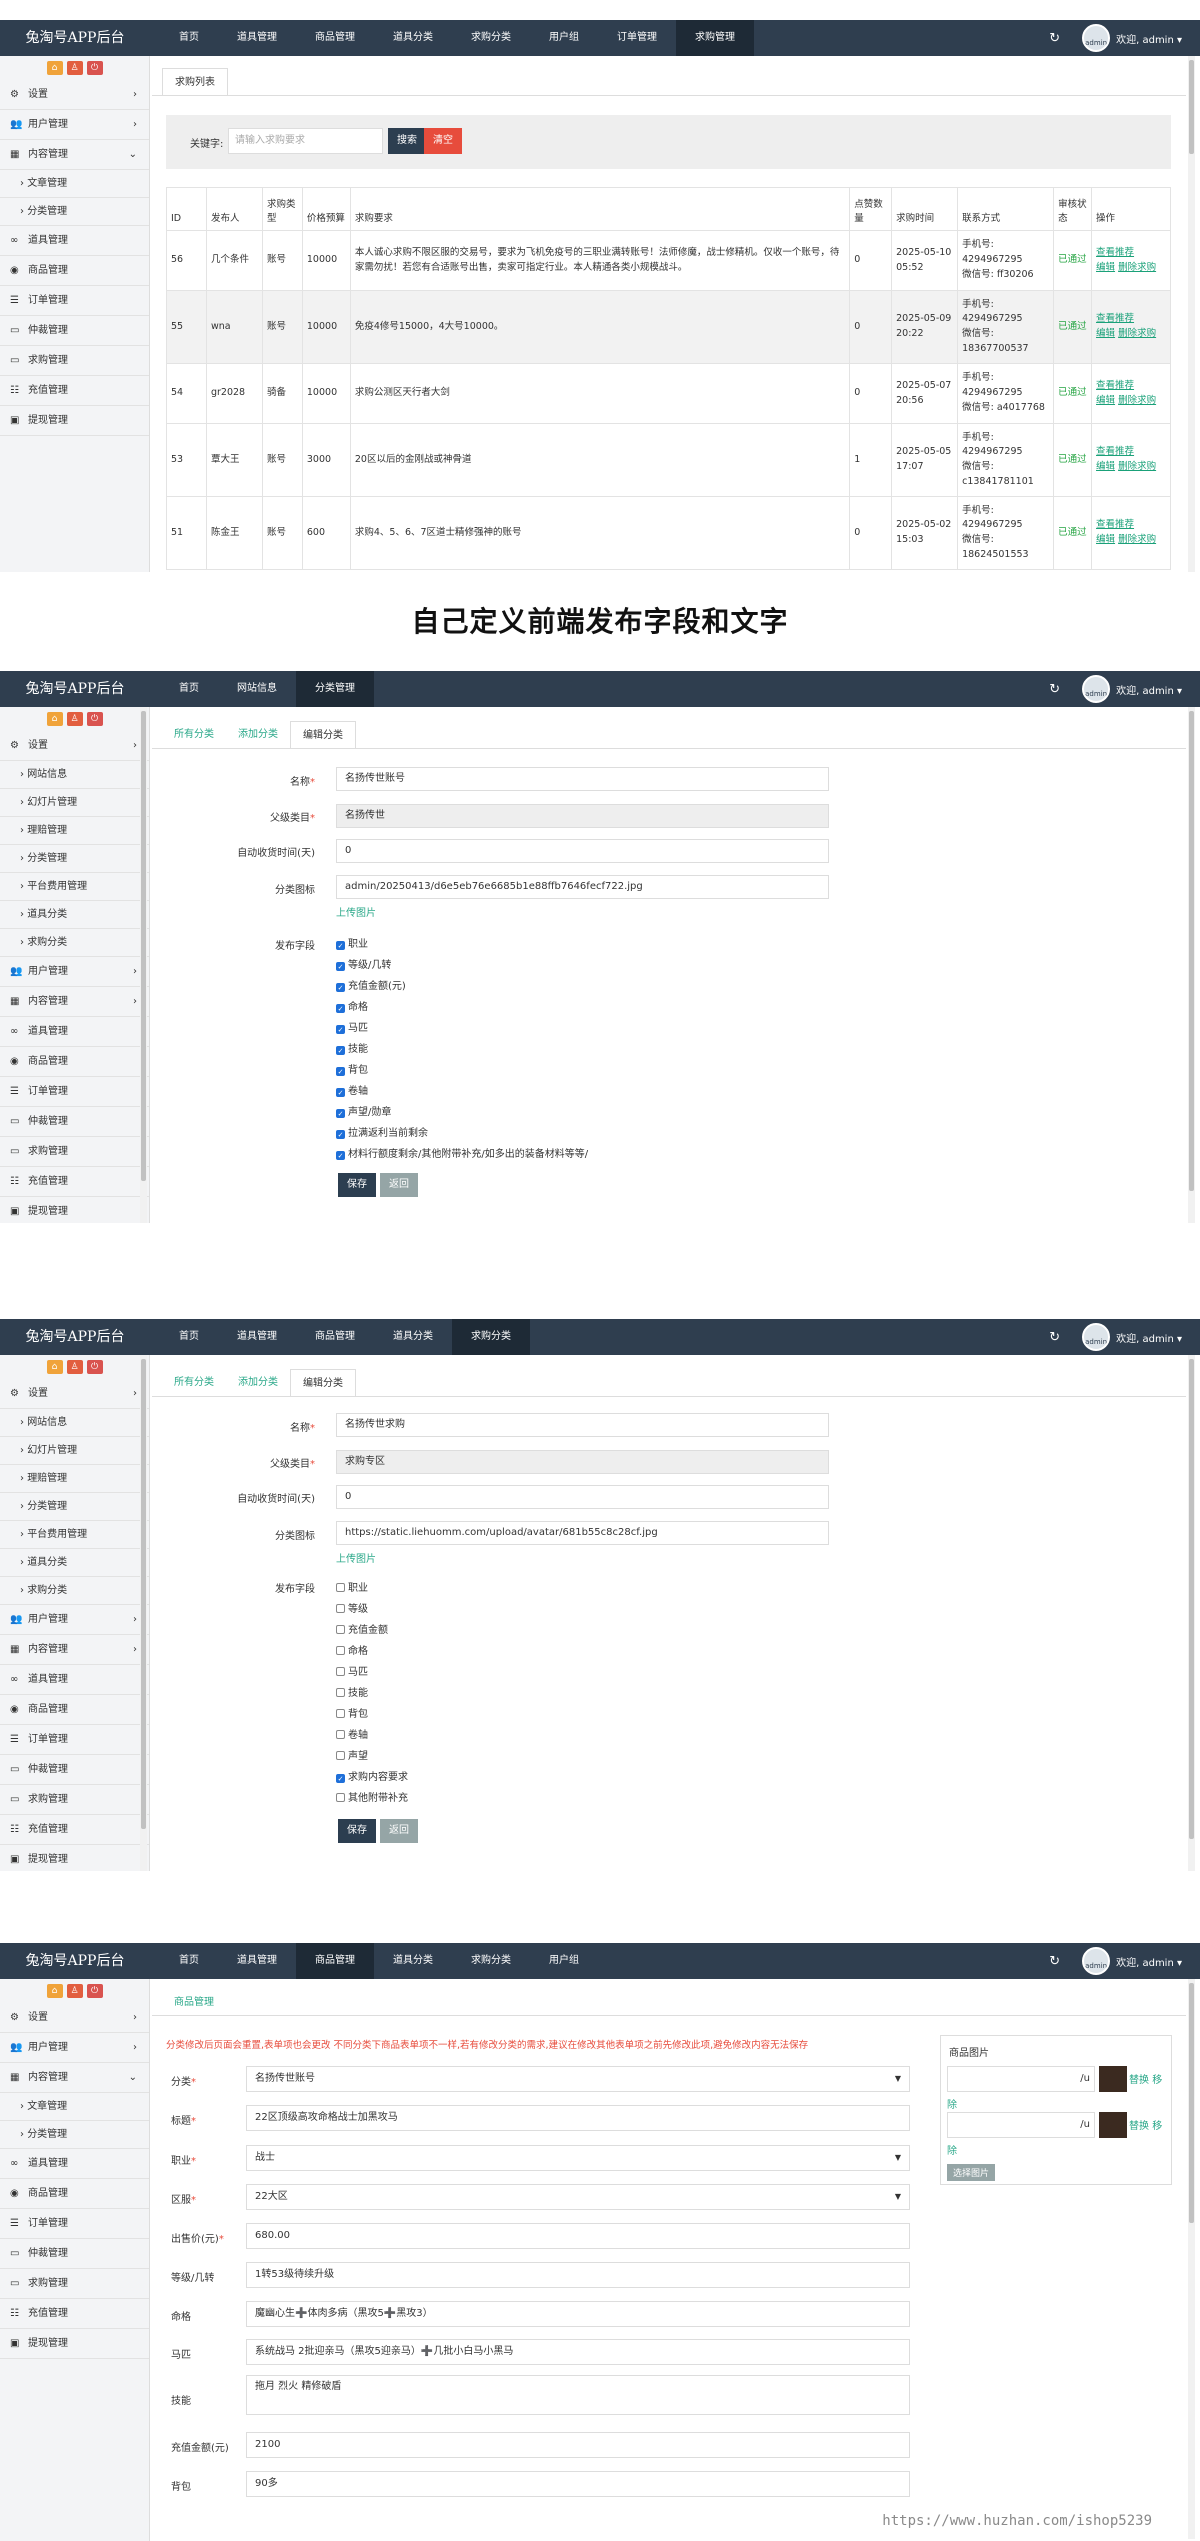  What do you see at coordinates (74, 1002) in the screenshot?
I see `sidebar-item-content: ▦ 内容管理 ›` at bounding box center [74, 1002].